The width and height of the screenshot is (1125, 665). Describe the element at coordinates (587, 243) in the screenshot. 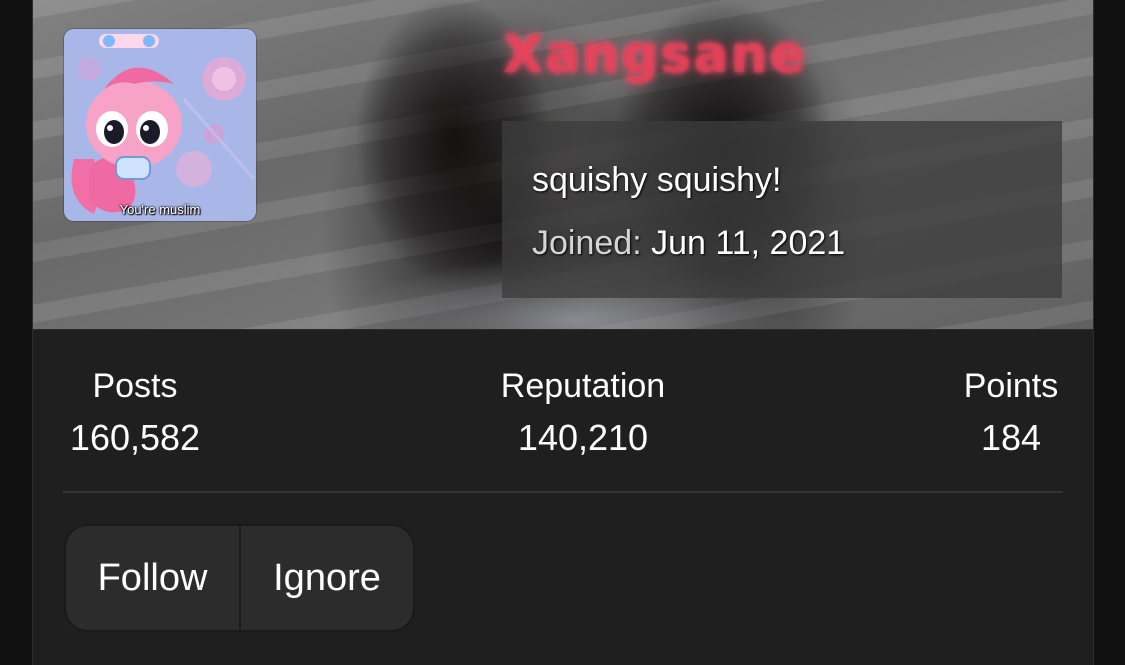

I see `joined-label: Joined:` at that location.